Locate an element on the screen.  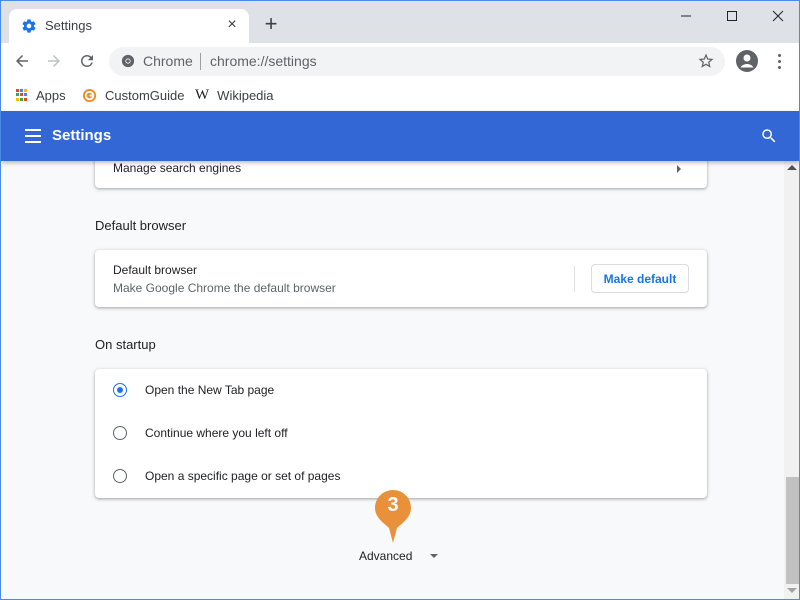
radio-button-checked is located at coordinates (120, 390).